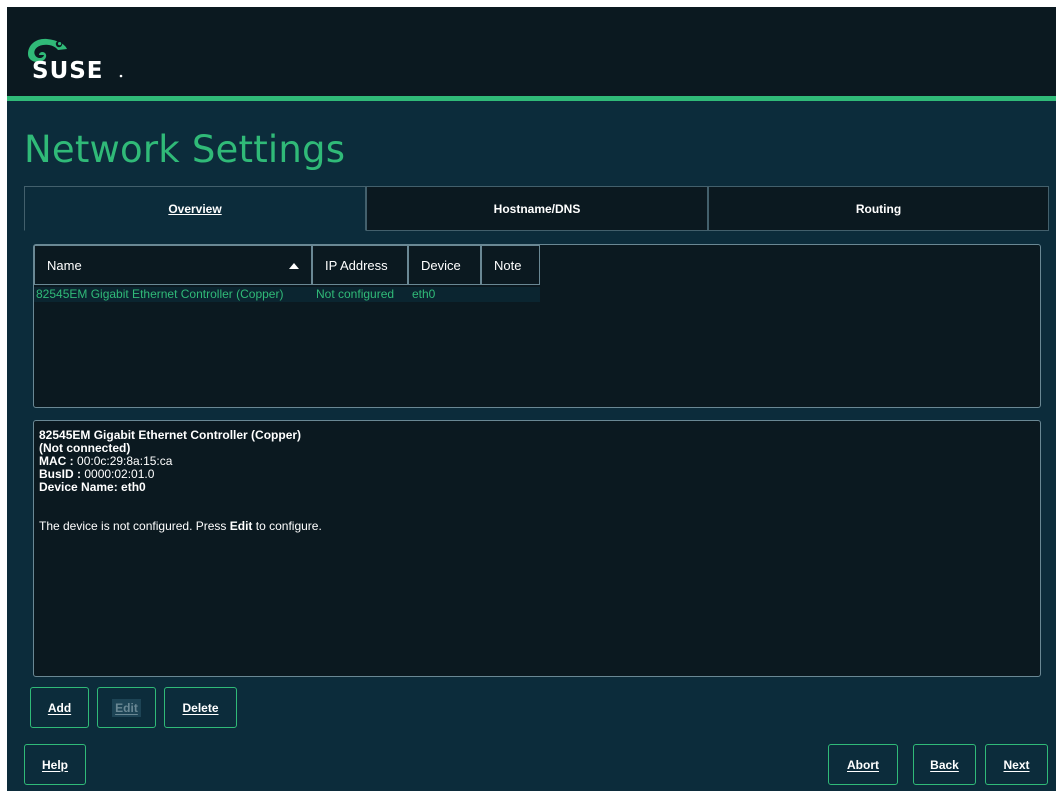 The image size is (1063, 798). I want to click on tab-overview-label: Overview, so click(195, 208).